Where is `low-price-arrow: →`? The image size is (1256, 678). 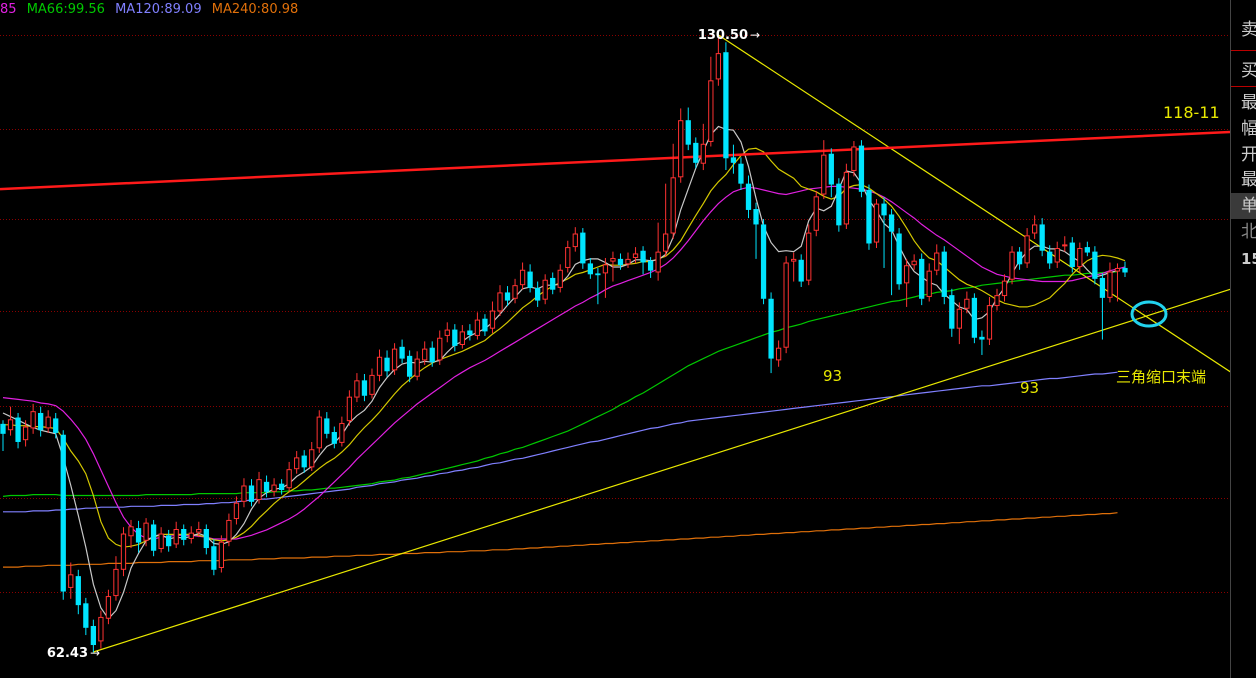
low-price-arrow: → is located at coordinates (95, 653).